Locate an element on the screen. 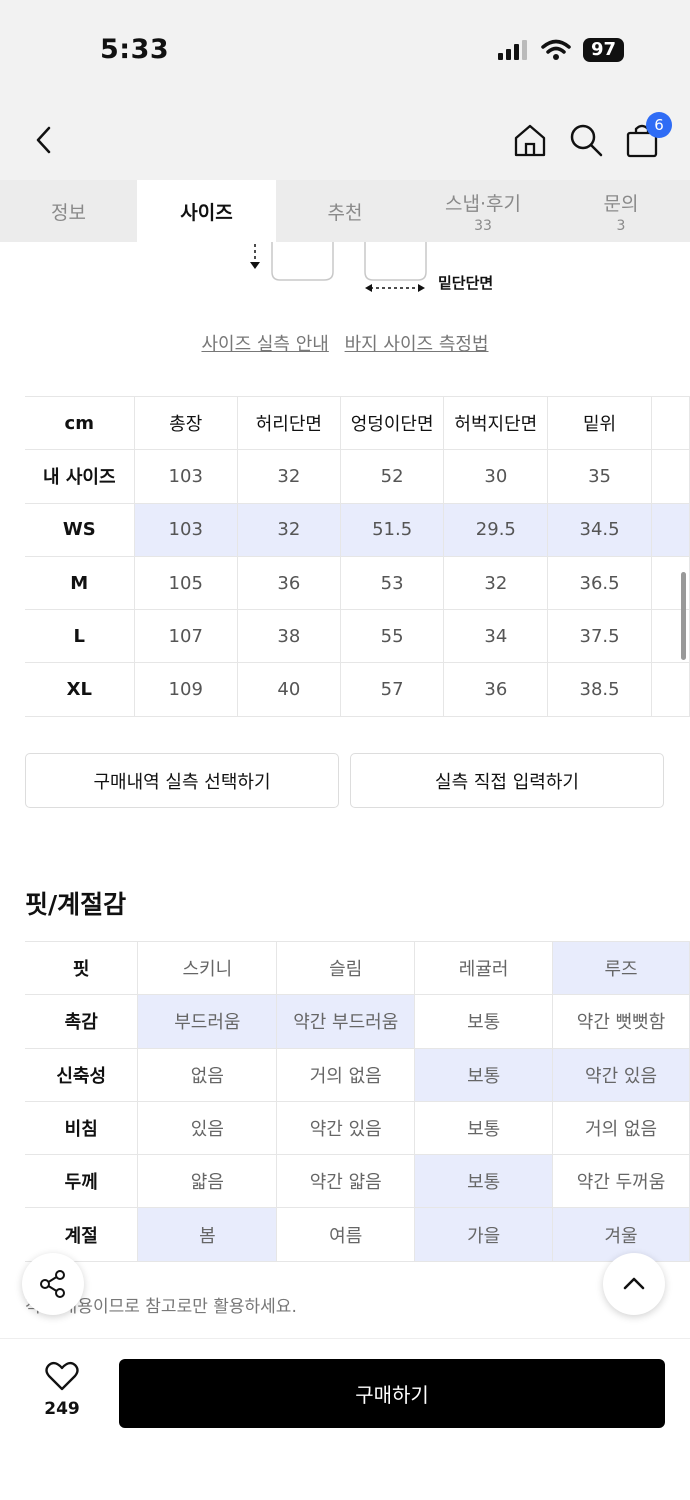 This screenshot has width=690, height=1500. size-guide-links: 사이즈 실측 안내 바지 사이즈 측정법 is located at coordinates (345, 343).